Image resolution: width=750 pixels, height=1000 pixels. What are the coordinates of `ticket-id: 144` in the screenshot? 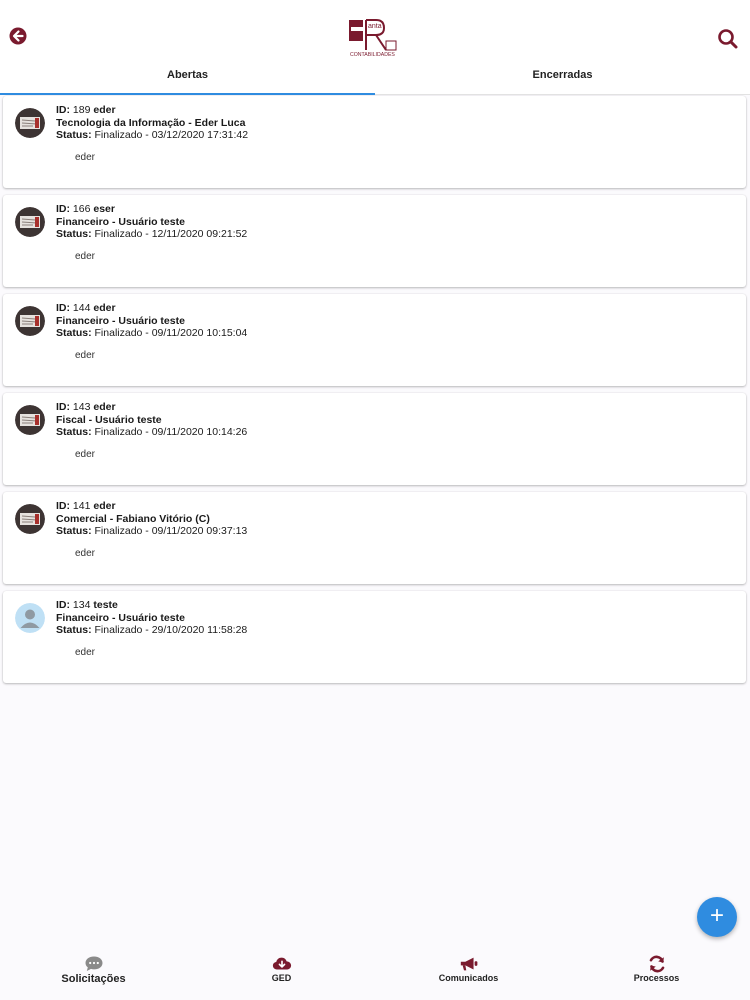 It's located at (81, 308).